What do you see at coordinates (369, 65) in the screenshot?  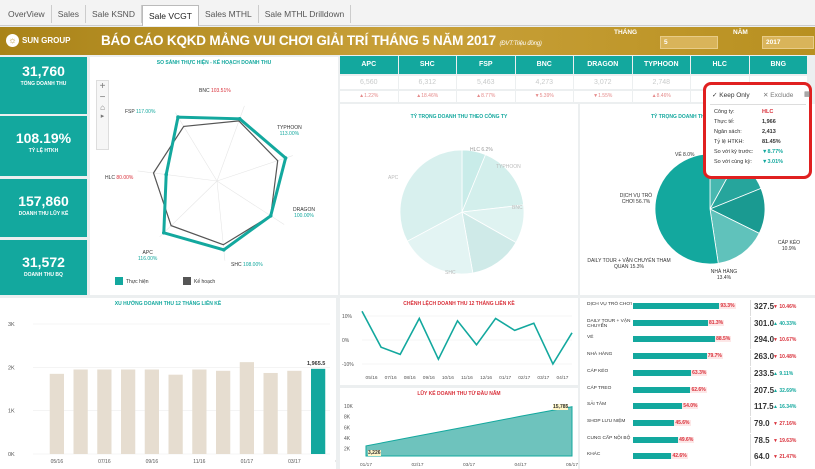 I see `company-col-apc: APC` at bounding box center [369, 65].